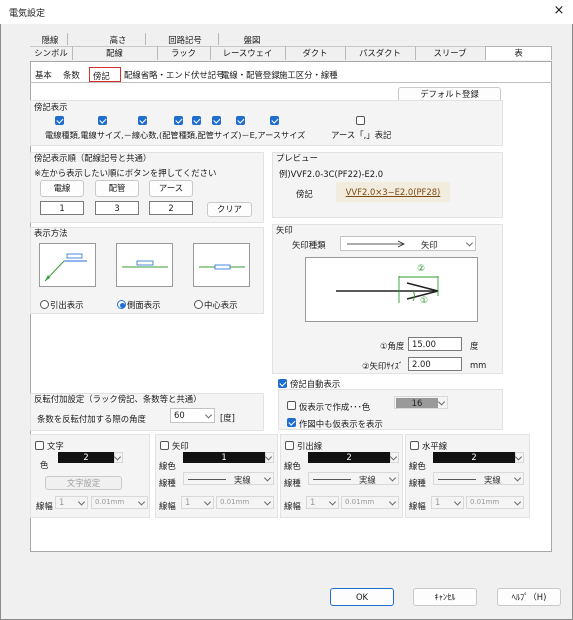 Image resolution: width=573 pixels, height=620 pixels. What do you see at coordinates (478, 478) in the screenshot?
I see `horizontal-linetype-select: 実線` at bounding box center [478, 478].